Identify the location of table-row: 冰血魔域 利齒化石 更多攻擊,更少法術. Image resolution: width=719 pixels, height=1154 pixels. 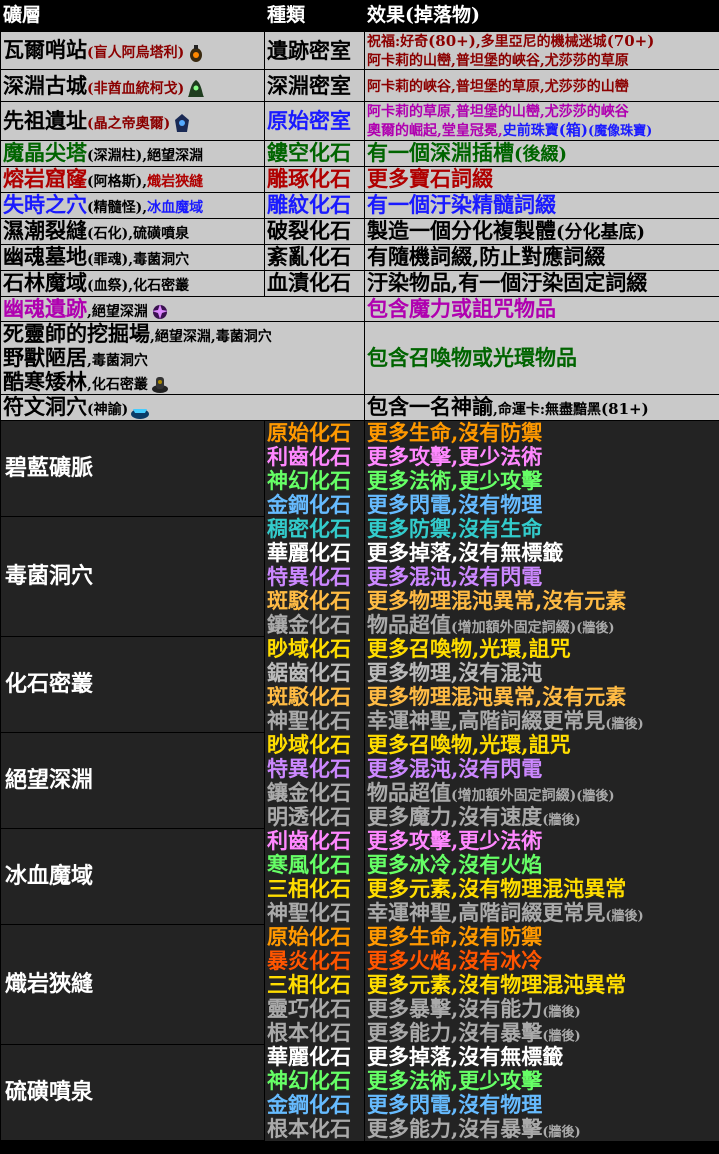
(359, 877).